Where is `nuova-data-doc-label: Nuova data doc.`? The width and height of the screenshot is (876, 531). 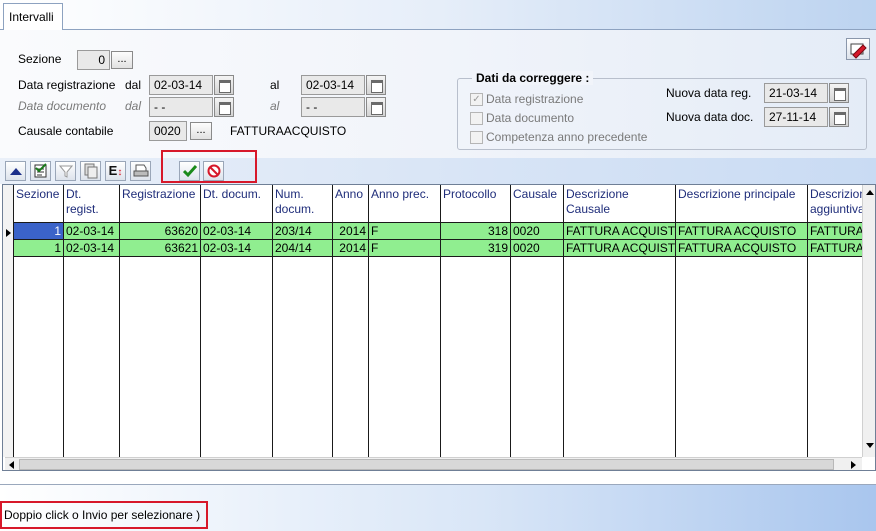
nuova-data-doc-label: Nuova data doc. is located at coordinates (710, 117).